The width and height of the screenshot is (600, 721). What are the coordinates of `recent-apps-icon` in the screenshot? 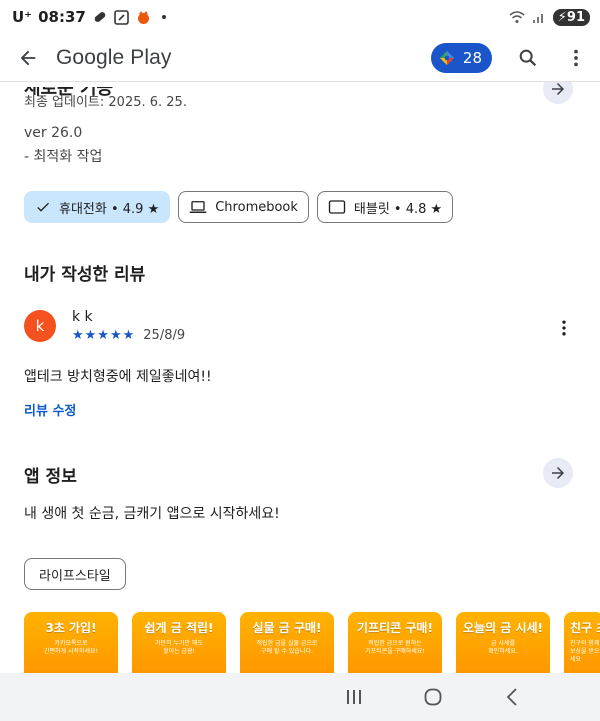 It's located at (354, 697).